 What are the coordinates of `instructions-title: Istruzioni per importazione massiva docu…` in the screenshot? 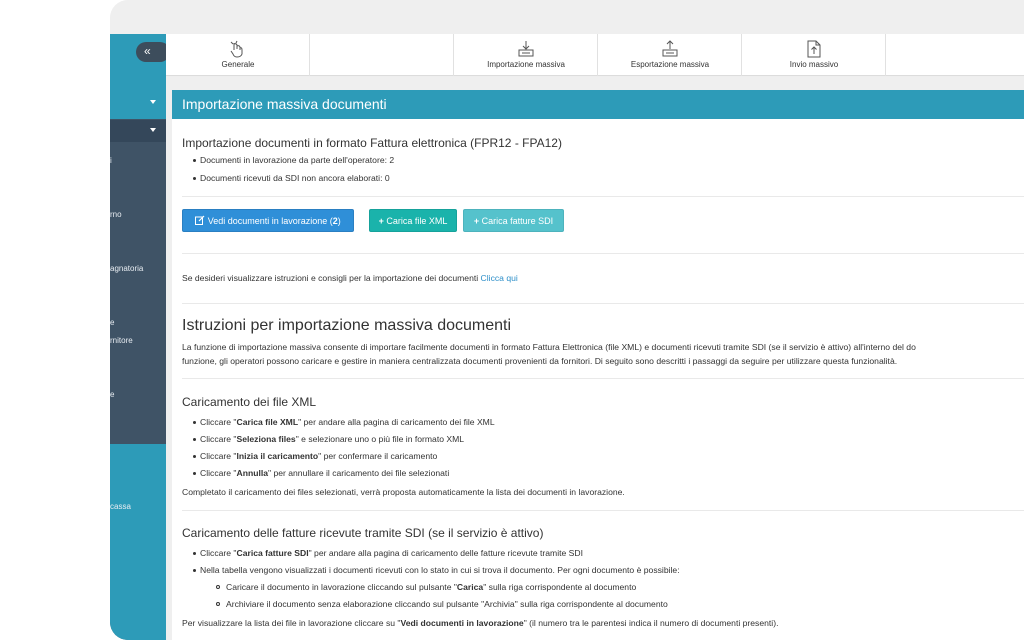 It's located at (347, 325).